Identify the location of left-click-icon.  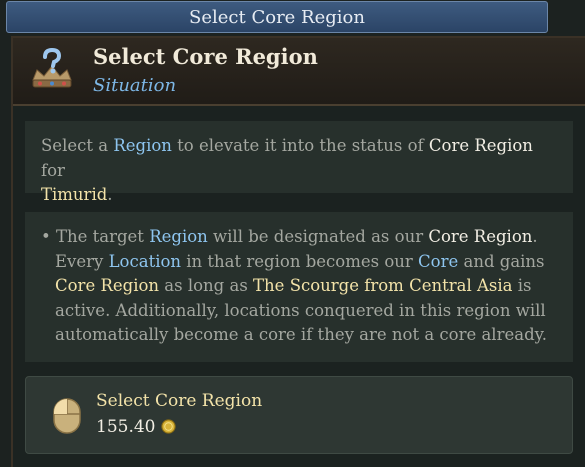
(67, 416).